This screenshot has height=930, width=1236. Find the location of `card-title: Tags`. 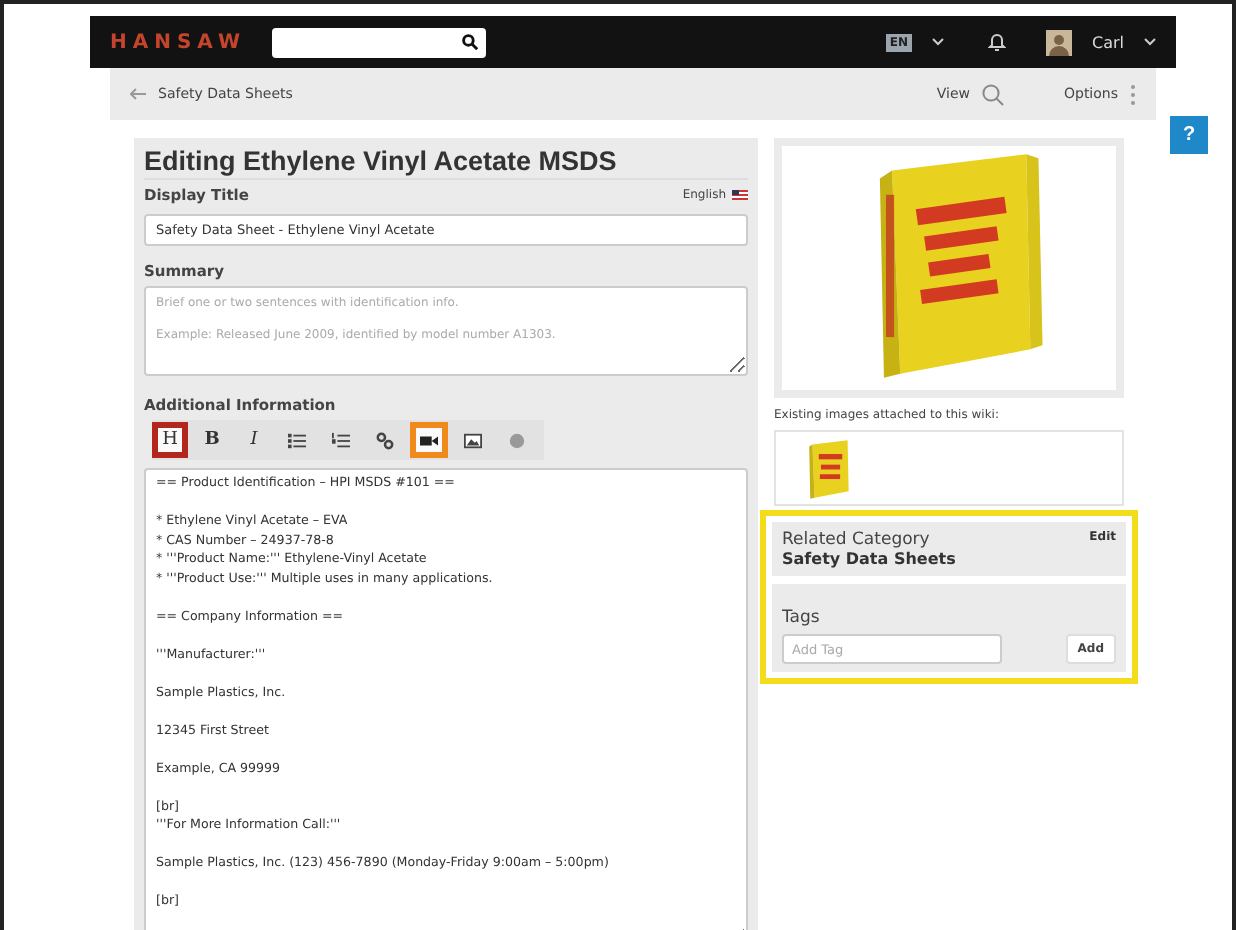

card-title: Tags is located at coordinates (801, 618).